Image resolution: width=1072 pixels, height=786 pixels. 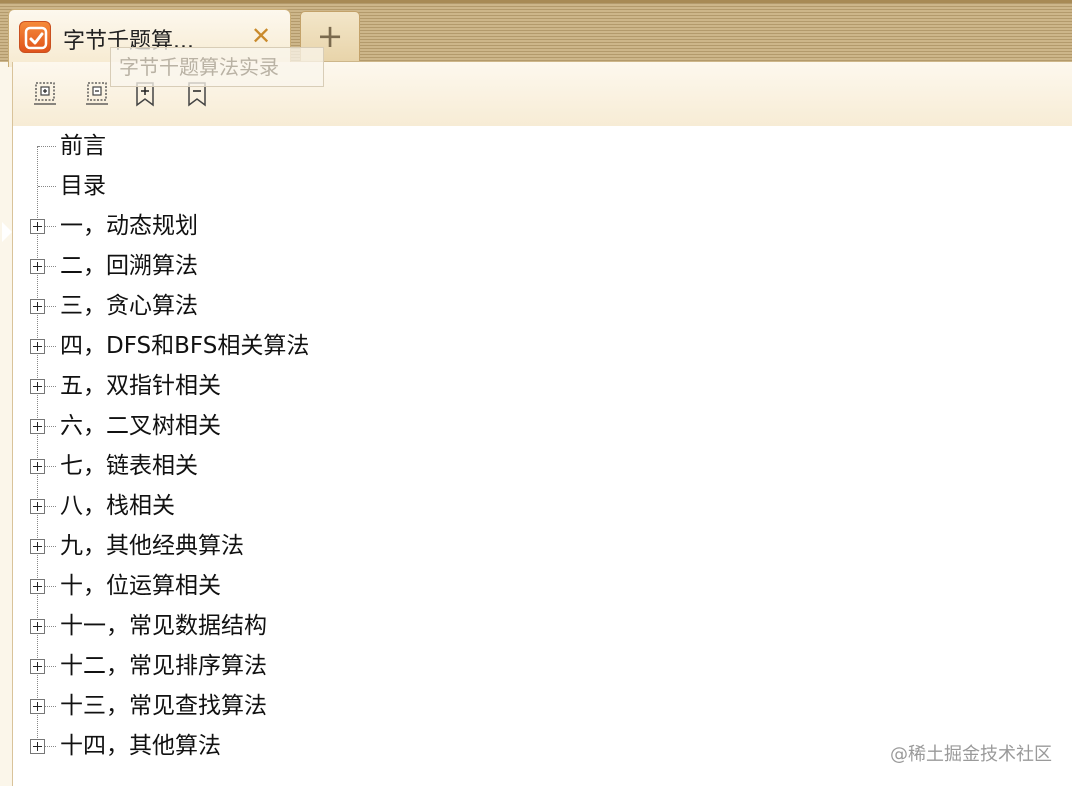 I want to click on tree-item: 一，动态规划, so click(x=300, y=226).